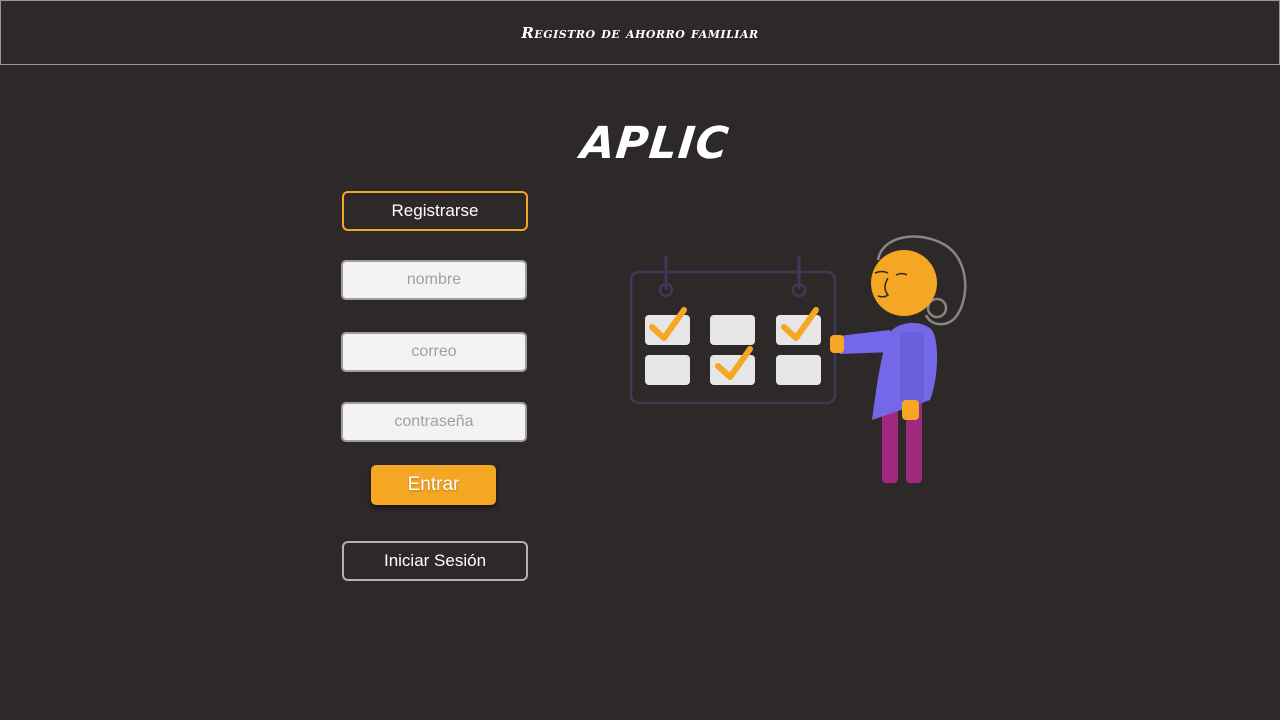 The image size is (1280, 720). I want to click on enter-button: Entrar, so click(433, 485).